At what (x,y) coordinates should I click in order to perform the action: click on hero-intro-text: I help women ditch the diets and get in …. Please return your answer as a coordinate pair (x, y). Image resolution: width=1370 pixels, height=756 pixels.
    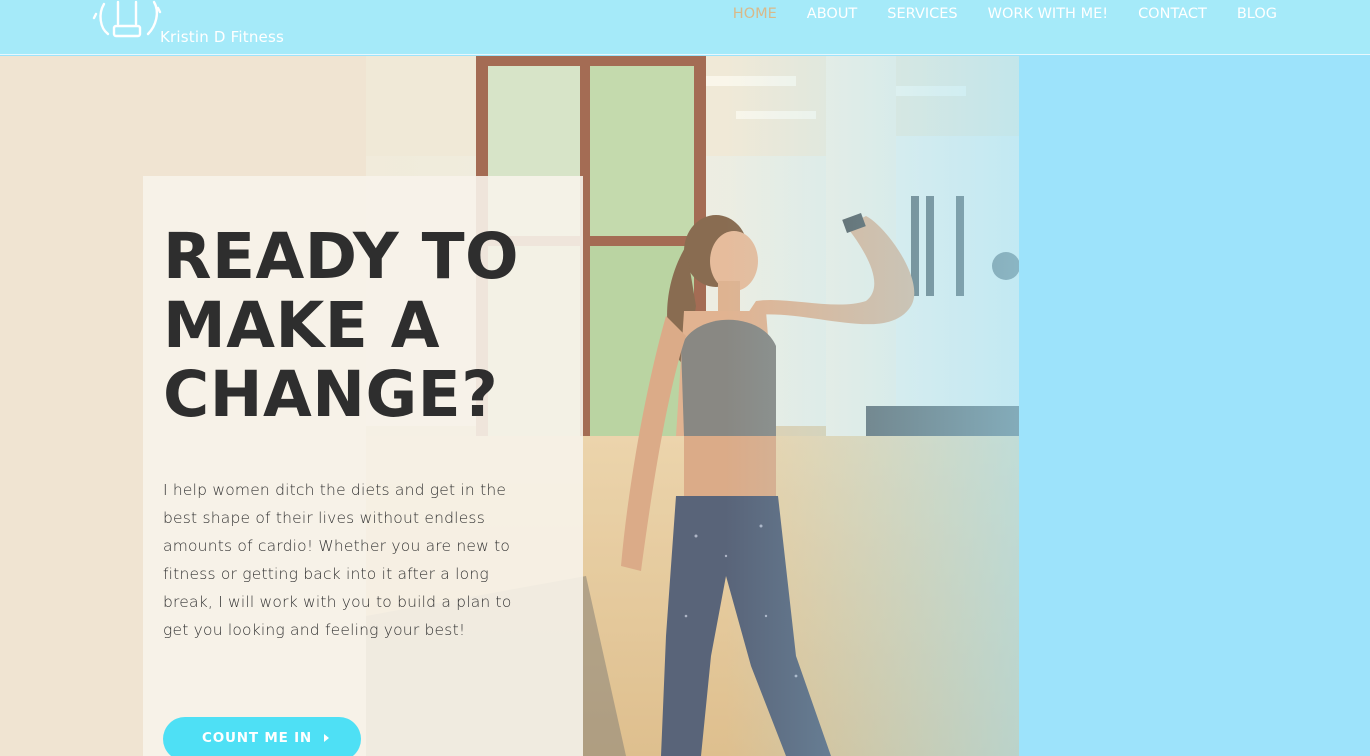
    Looking at the image, I should click on (337, 560).